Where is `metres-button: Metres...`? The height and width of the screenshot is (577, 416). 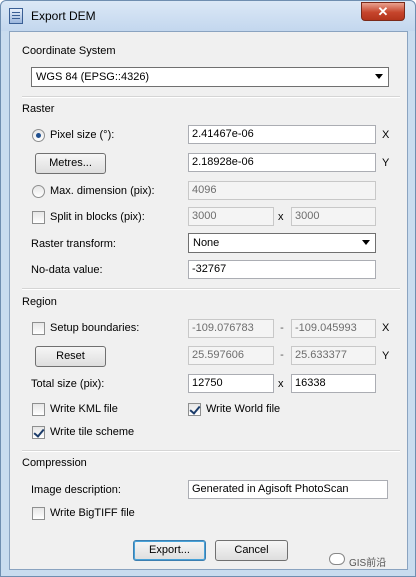 metres-button: Metres... is located at coordinates (70, 163).